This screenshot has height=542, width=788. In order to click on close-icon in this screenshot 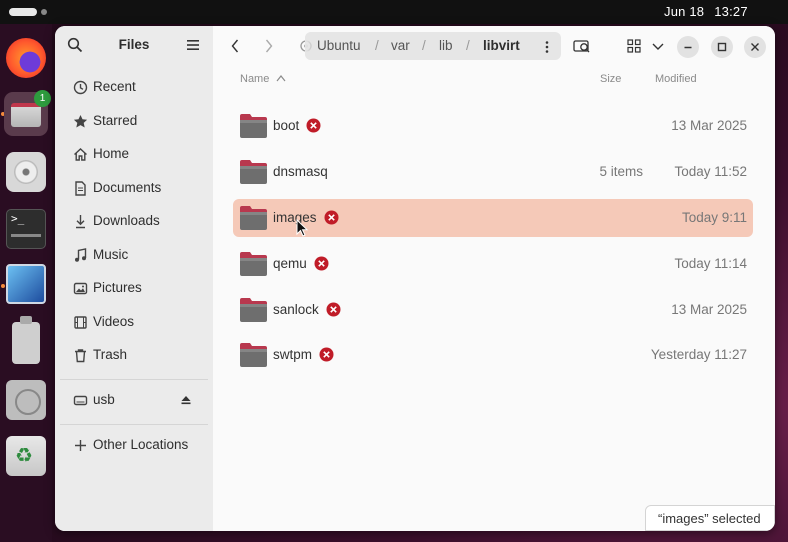, I will do `click(755, 47)`.